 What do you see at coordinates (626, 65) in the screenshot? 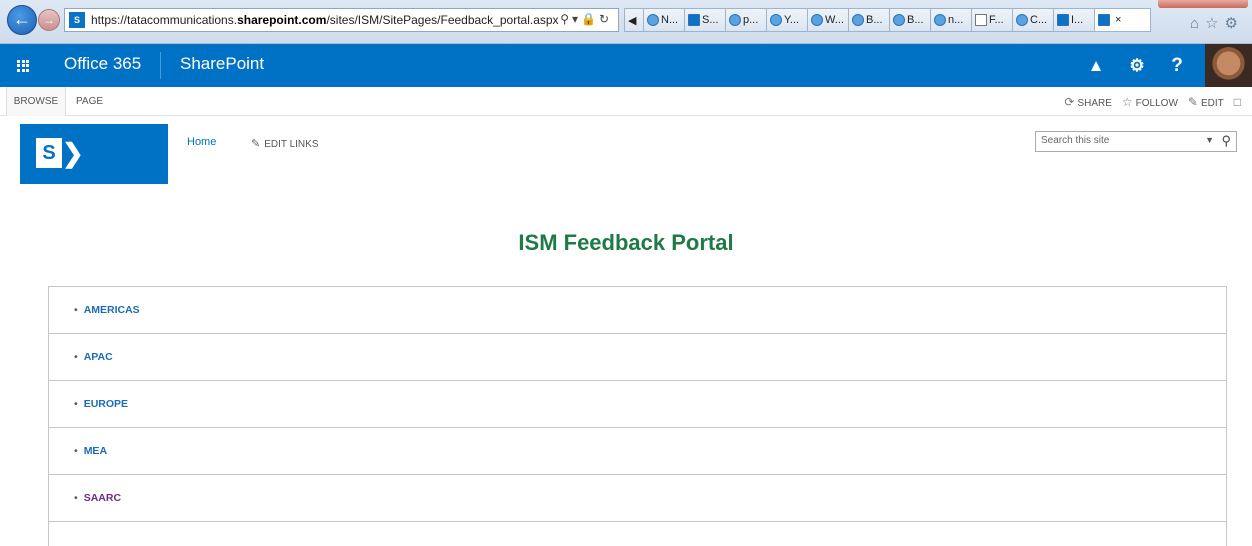
I see `suite-bar: Office 365 SharePoint ▲ ⚙ ?` at bounding box center [626, 65].